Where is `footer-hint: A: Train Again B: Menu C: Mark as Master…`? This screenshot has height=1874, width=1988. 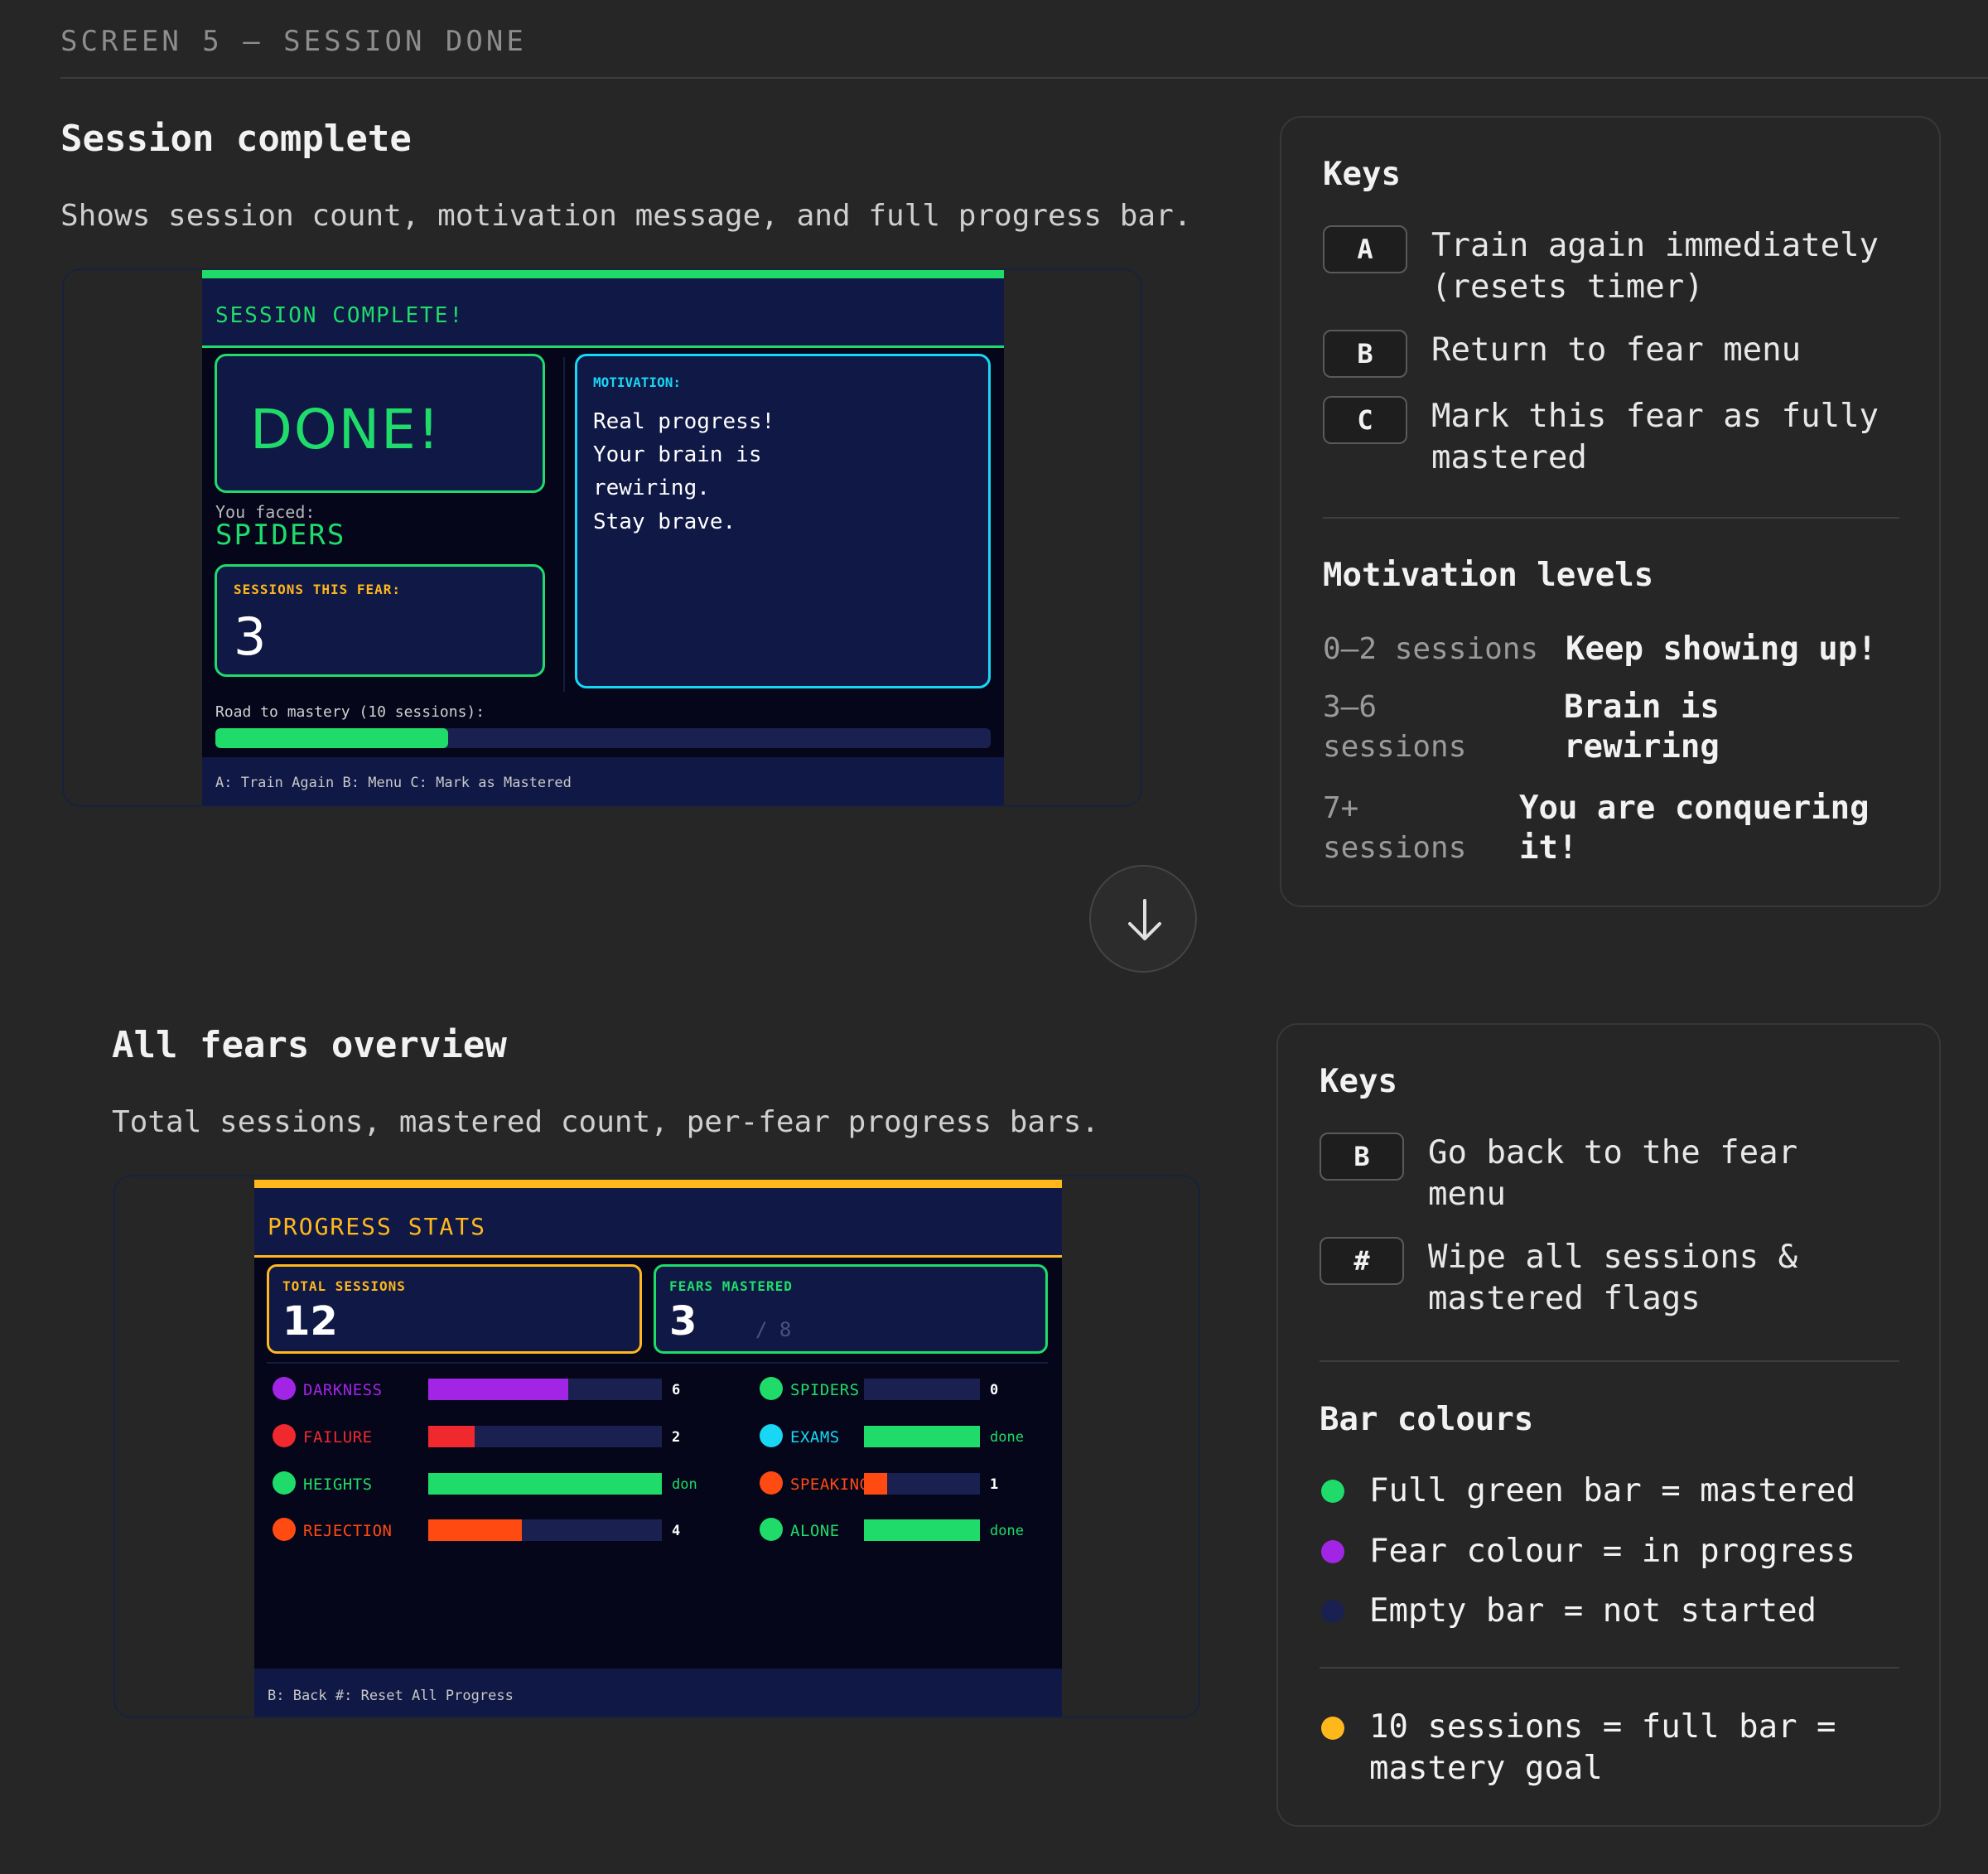 footer-hint: A: Train Again B: Menu C: Mark as Master… is located at coordinates (393, 783).